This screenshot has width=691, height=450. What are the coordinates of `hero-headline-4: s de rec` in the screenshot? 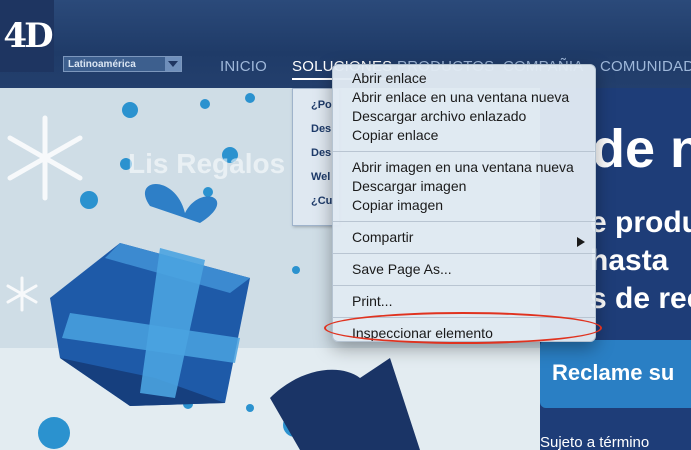 It's located at (640, 298).